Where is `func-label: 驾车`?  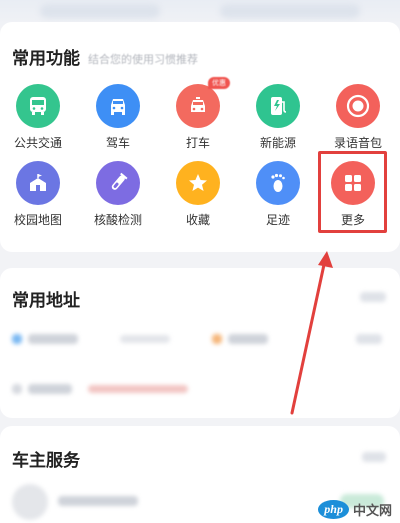 func-label: 驾车 is located at coordinates (117, 143).